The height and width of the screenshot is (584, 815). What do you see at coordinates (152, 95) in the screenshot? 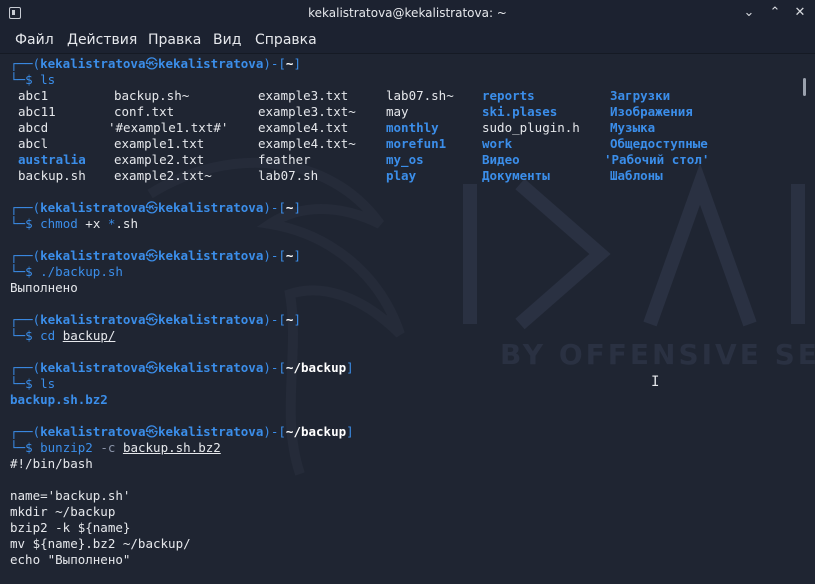
I see `ls-file-entry: backup.sh~` at bounding box center [152, 95].